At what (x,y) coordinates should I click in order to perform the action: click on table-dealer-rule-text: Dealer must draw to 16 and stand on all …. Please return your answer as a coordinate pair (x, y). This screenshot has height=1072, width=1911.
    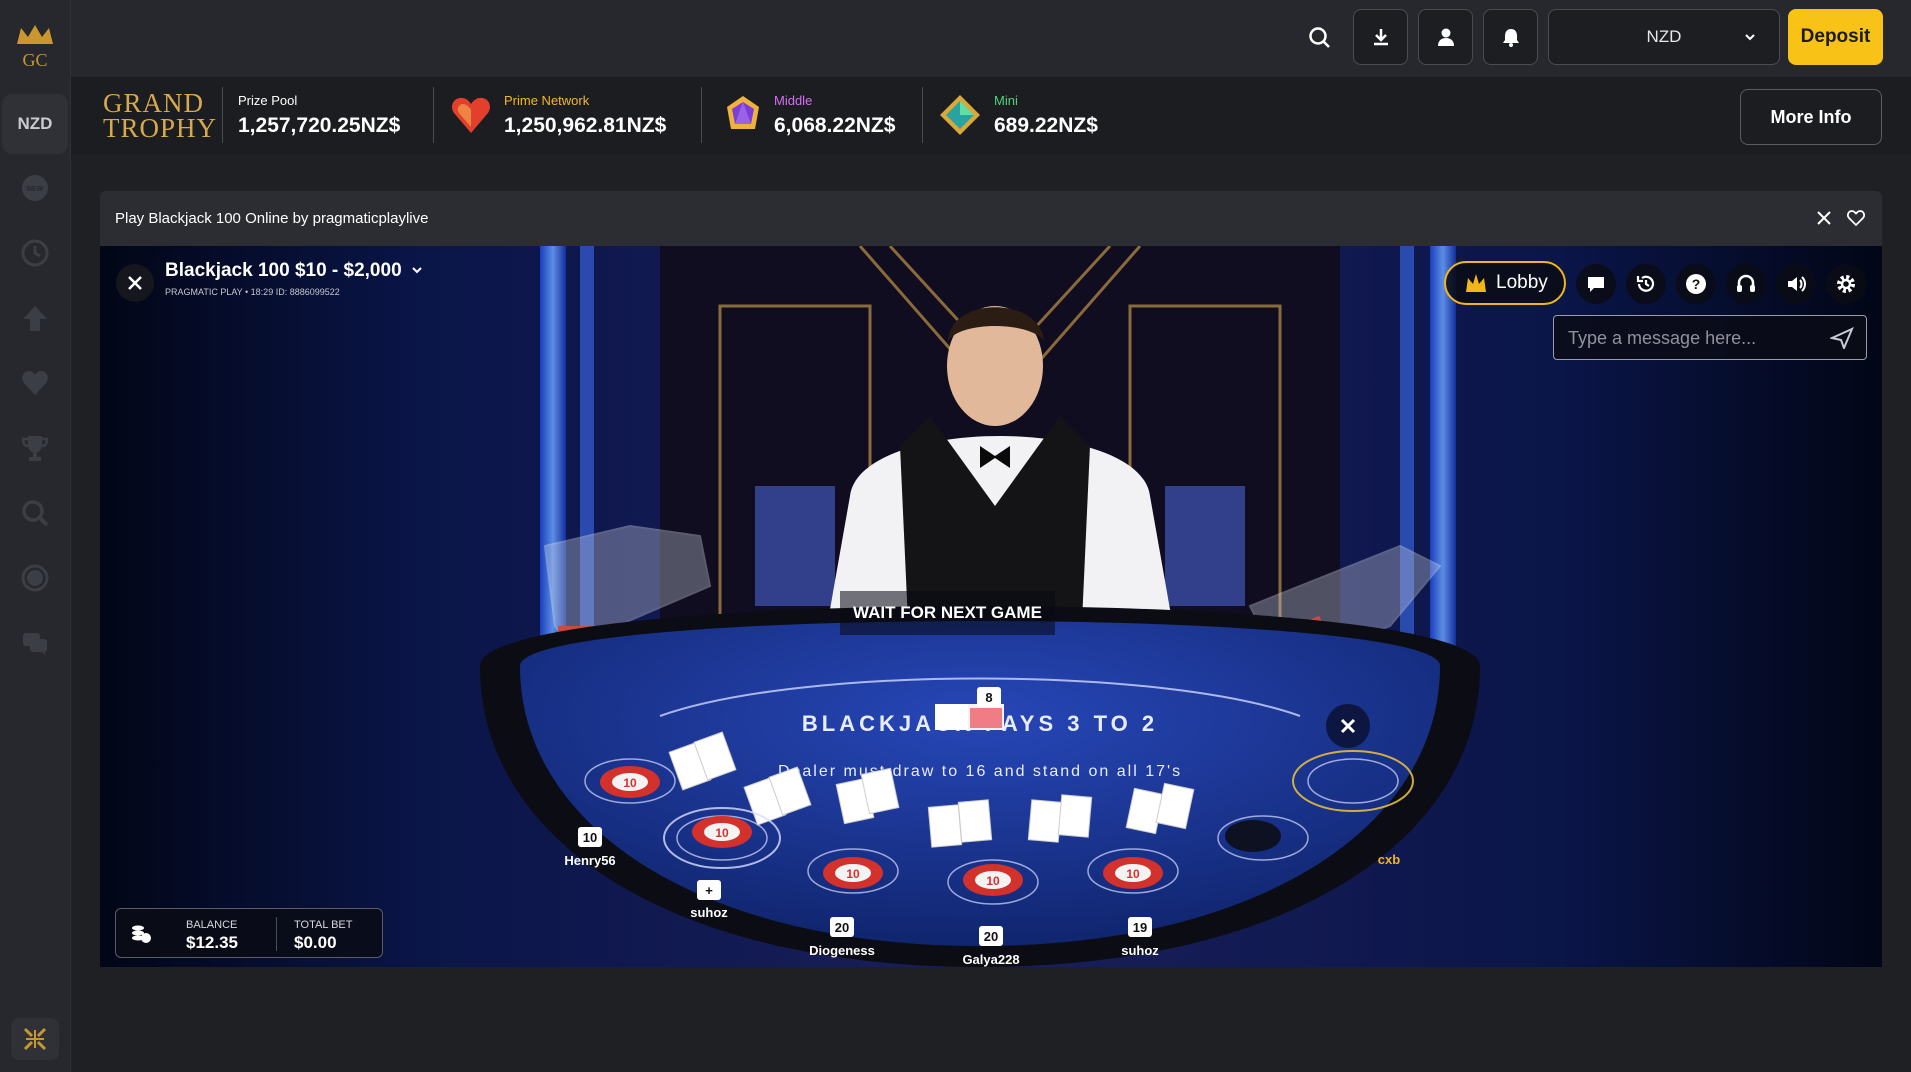
    Looking at the image, I should click on (980, 771).